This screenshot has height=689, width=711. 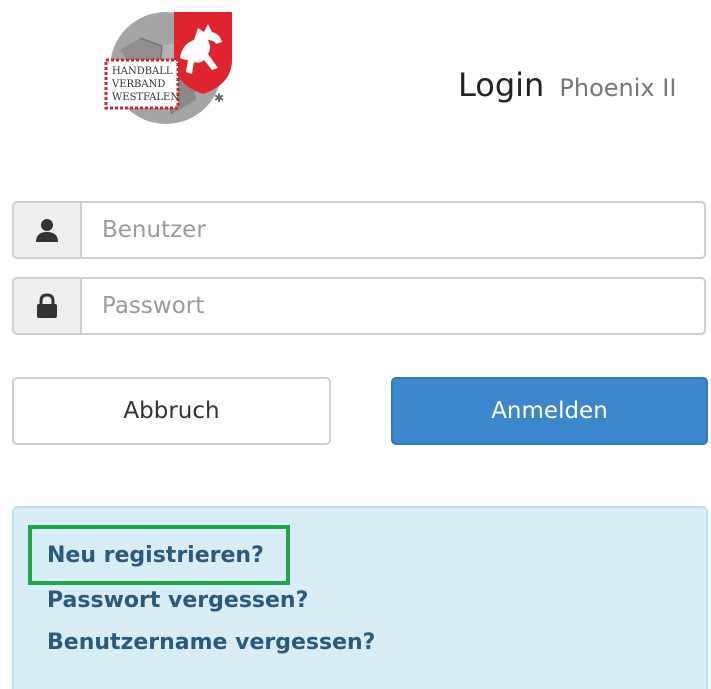 I want to click on username-field, so click(x=393, y=230).